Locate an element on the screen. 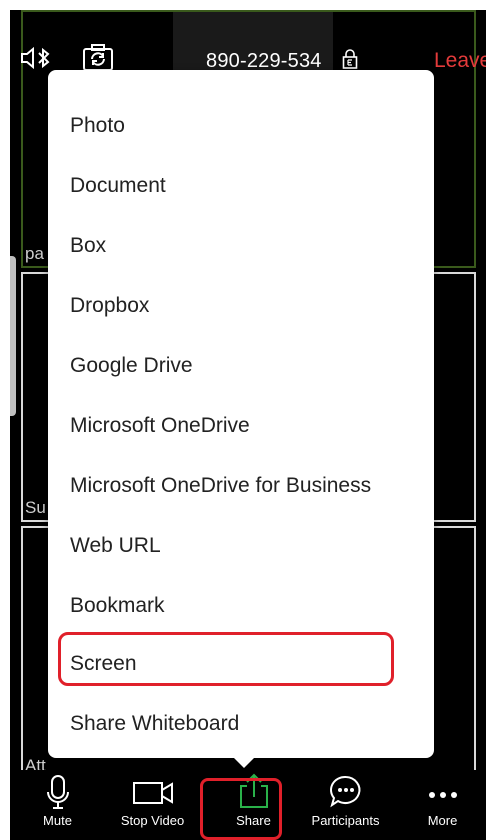 The height and width of the screenshot is (840, 486). menu-item-web-url: Web URL is located at coordinates (241, 546).